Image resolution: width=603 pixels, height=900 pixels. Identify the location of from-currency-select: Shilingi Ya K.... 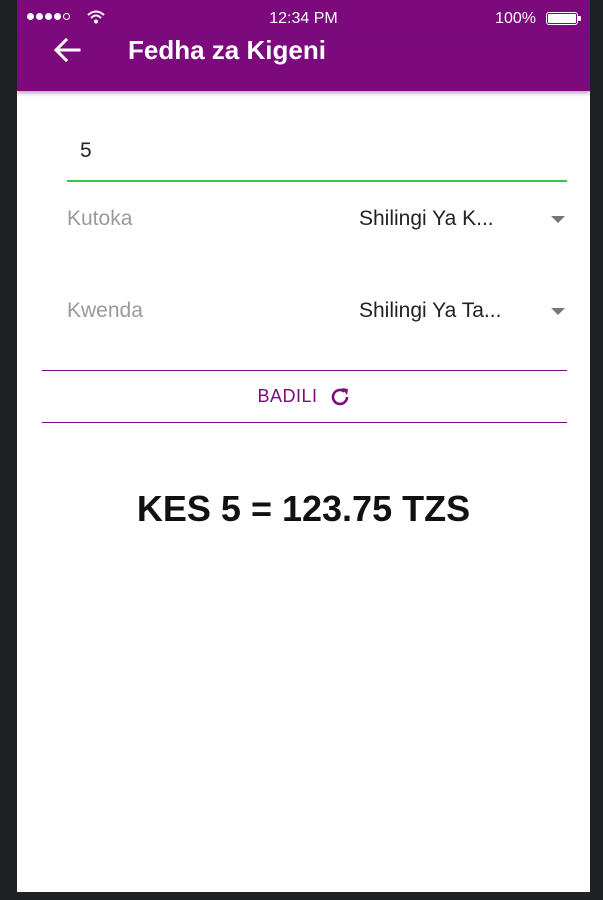
(463, 219).